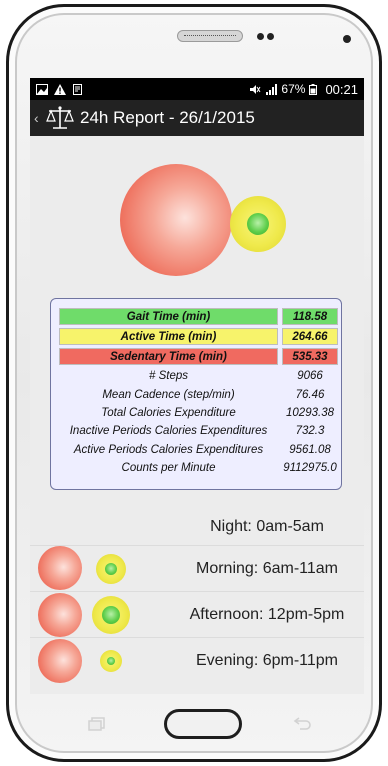  I want to click on status-bar: 67% 00:21, so click(197, 89).